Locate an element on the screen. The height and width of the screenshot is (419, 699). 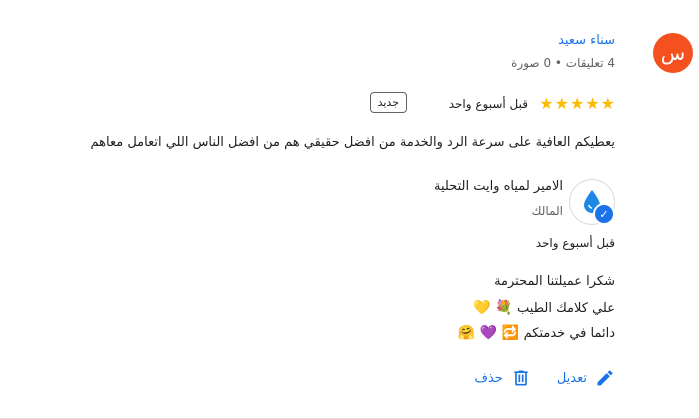
hugging-face-emoji-icon: 🤗 is located at coordinates (466, 333).